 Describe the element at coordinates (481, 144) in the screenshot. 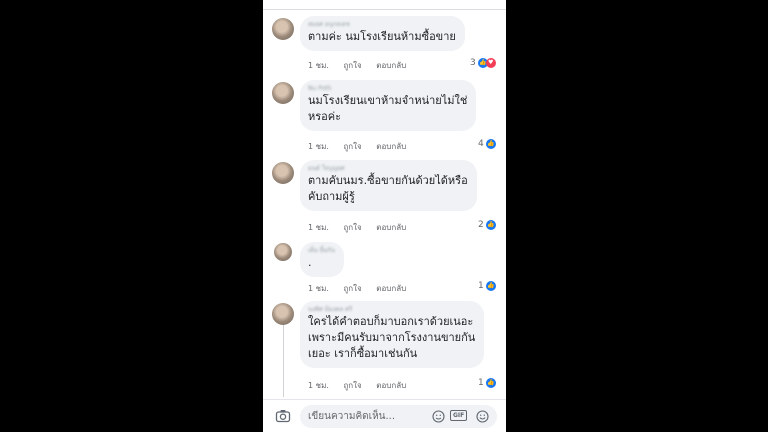

I see `reaction-number: 4` at that location.